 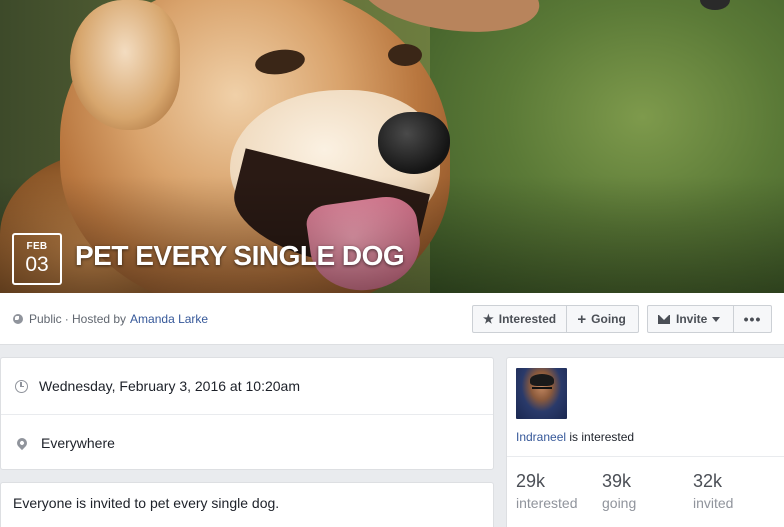 I want to click on event-datetime-row: Wednesday, February 3, 2016 at 10:20am, so click(x=247, y=386).